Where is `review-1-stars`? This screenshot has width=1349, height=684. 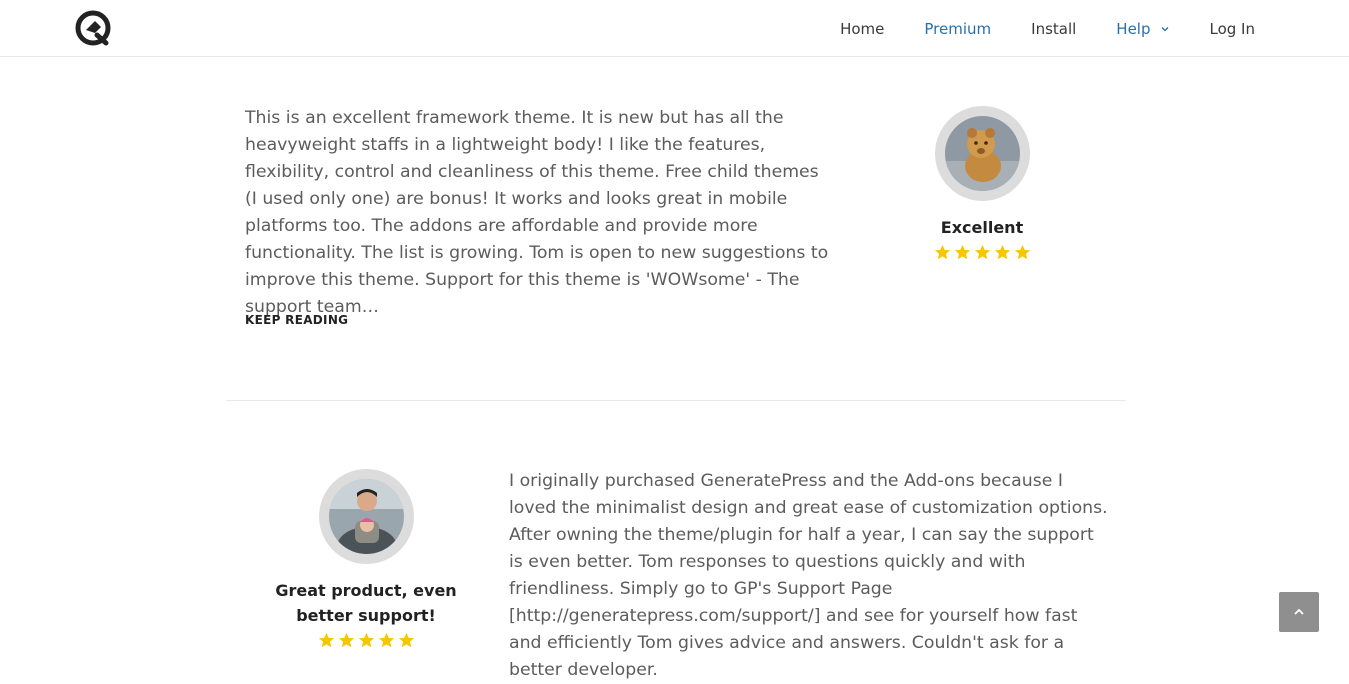
review-1-stars is located at coordinates (982, 252).